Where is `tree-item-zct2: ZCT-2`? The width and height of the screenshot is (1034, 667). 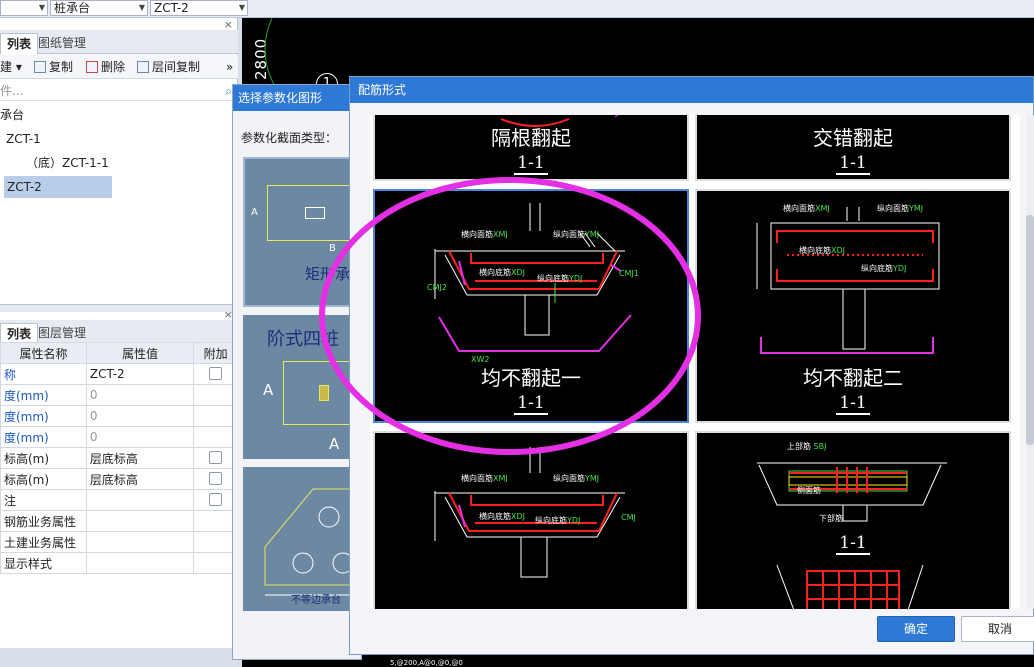
tree-item-zct2: ZCT-2 is located at coordinates (58, 187).